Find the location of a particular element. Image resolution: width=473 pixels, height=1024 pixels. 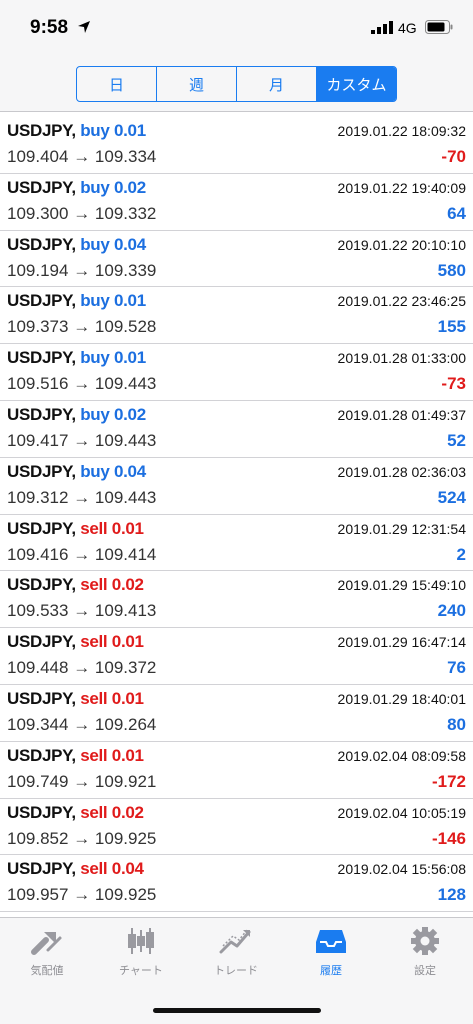

trade-side: buy 0.02 is located at coordinates (113, 414).